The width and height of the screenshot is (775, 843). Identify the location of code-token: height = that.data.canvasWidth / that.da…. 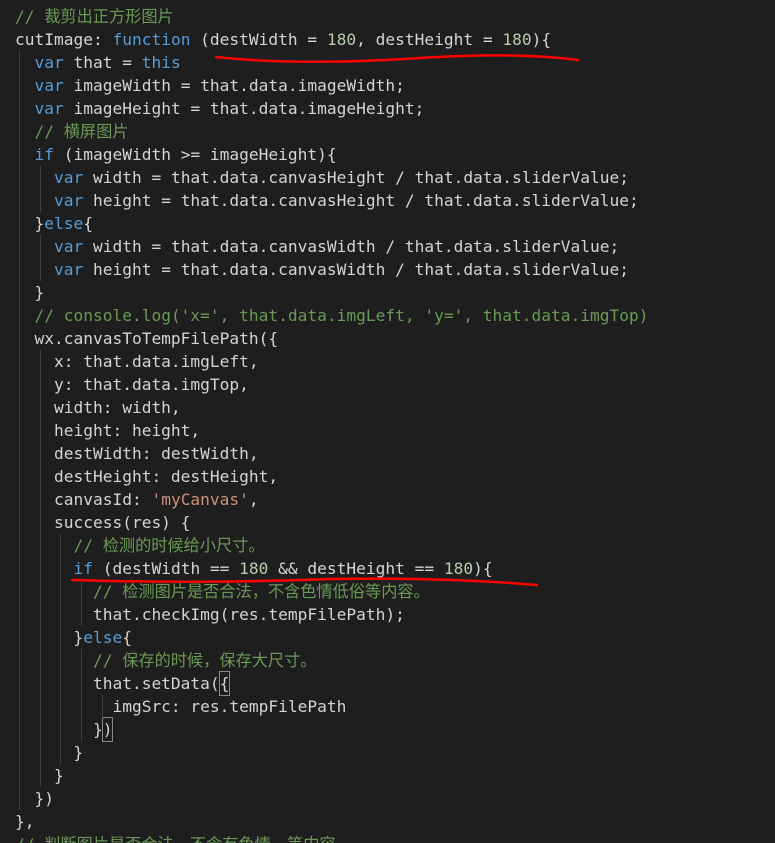
(356, 269).